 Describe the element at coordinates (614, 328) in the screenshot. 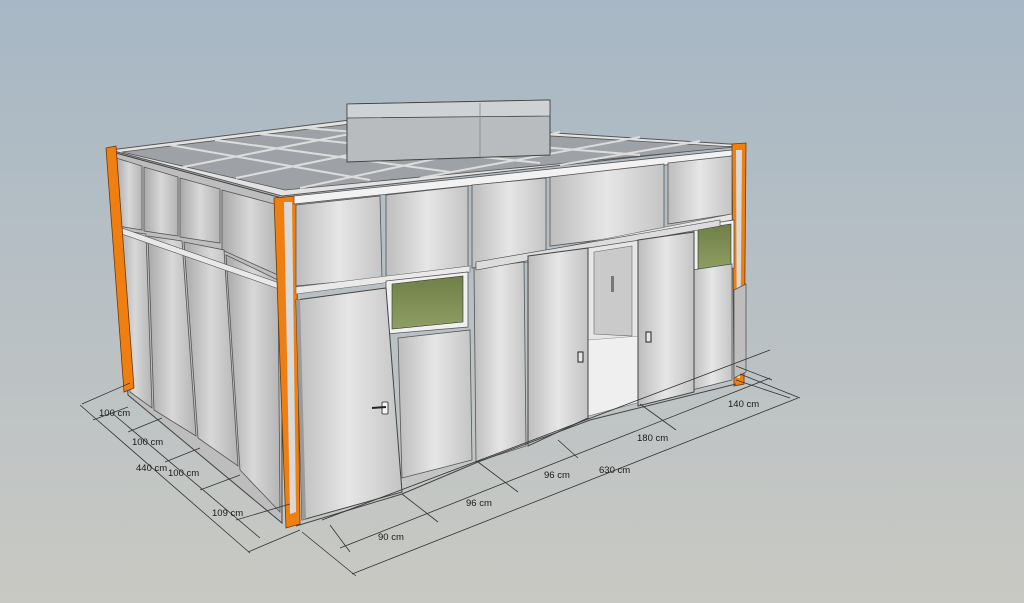

I see `doorway-opening` at that location.